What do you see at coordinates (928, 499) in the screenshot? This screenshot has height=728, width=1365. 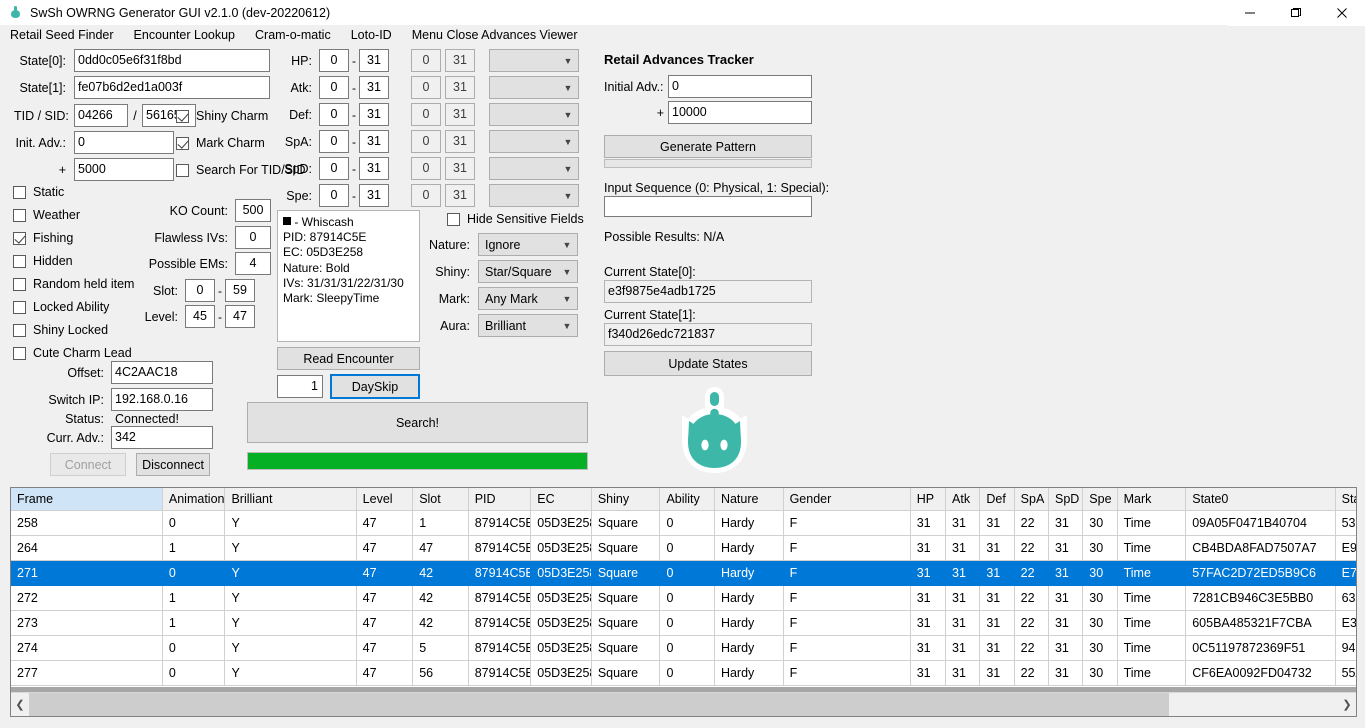 I see `col-header-hp: HP` at bounding box center [928, 499].